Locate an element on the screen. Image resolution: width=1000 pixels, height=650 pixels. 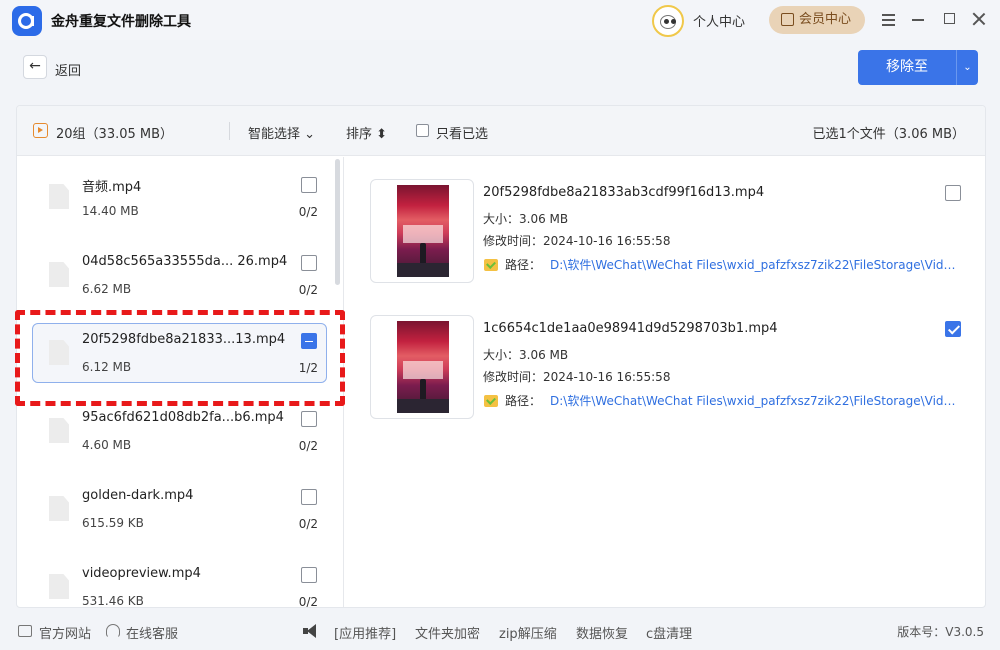
user-center-link: 个人中心 is located at coordinates (719, 20).